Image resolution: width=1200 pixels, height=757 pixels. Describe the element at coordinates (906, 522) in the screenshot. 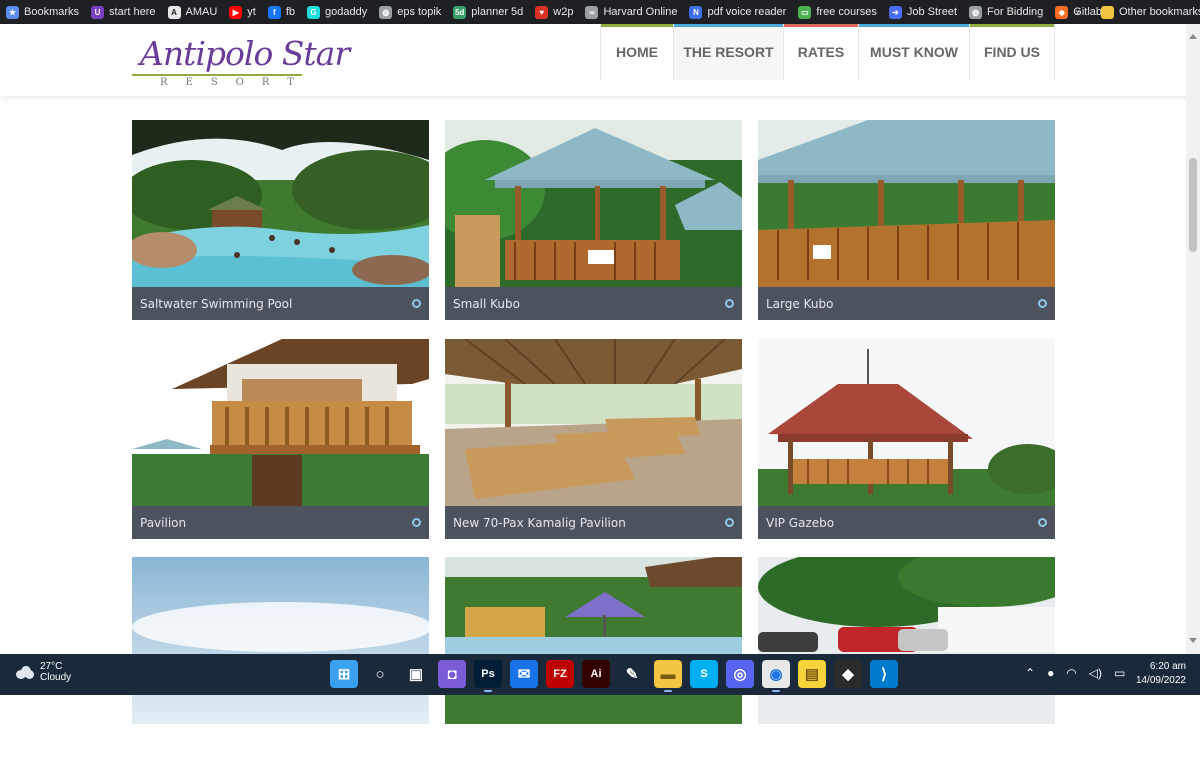

I see `gallery-caption: VIP Gazebo` at that location.